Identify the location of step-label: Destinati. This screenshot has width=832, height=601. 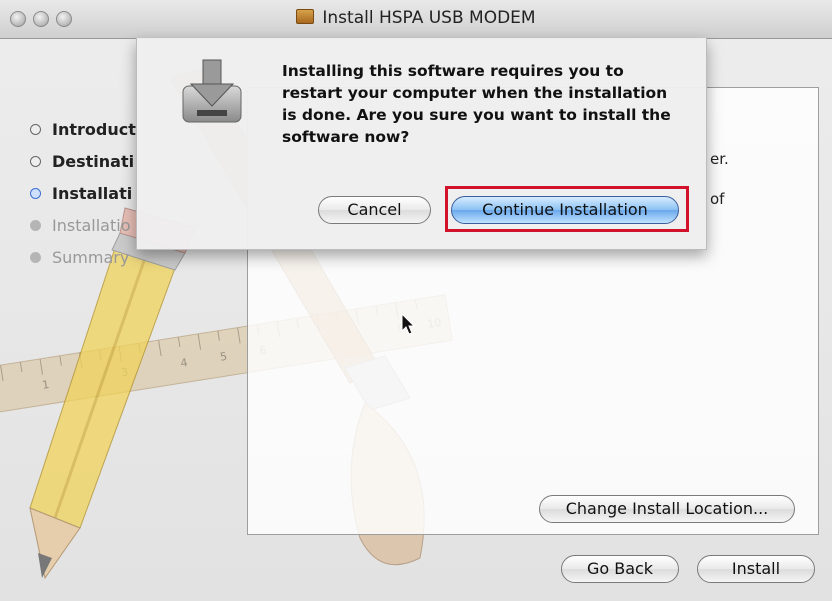
(93, 161).